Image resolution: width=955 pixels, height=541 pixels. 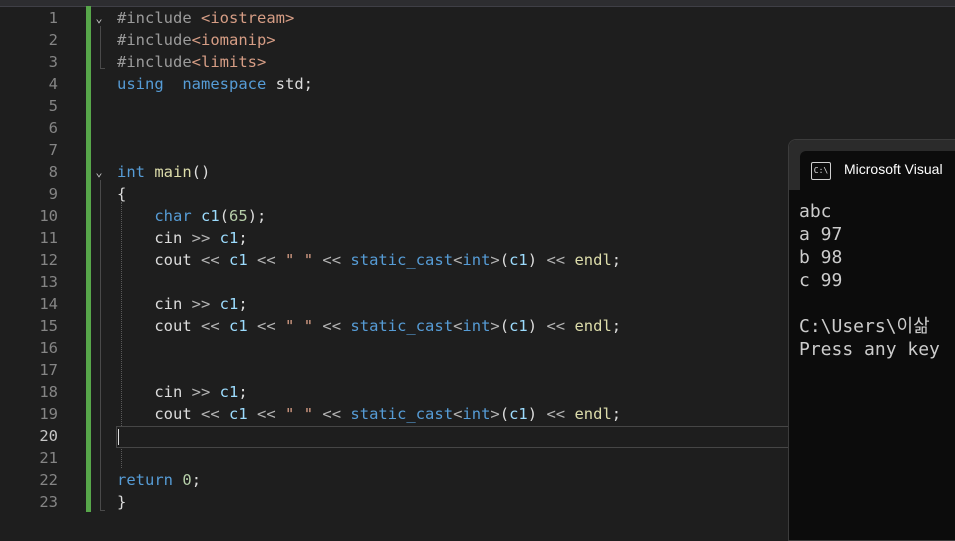 What do you see at coordinates (233, 40) in the screenshot?
I see `code-token: <iomanip>` at bounding box center [233, 40].